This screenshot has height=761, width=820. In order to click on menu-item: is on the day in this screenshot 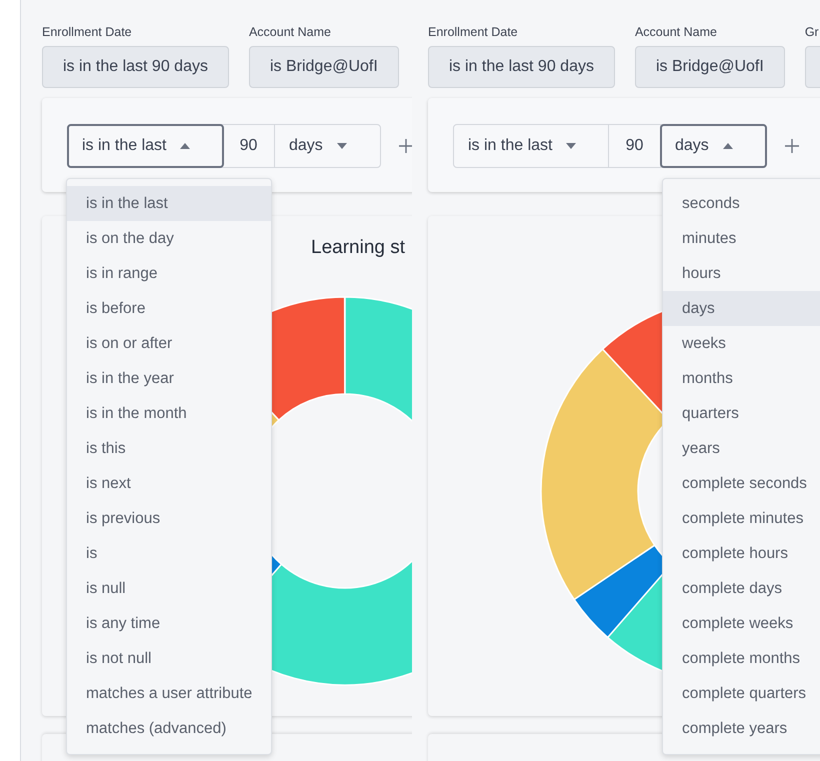, I will do `click(169, 238)`.